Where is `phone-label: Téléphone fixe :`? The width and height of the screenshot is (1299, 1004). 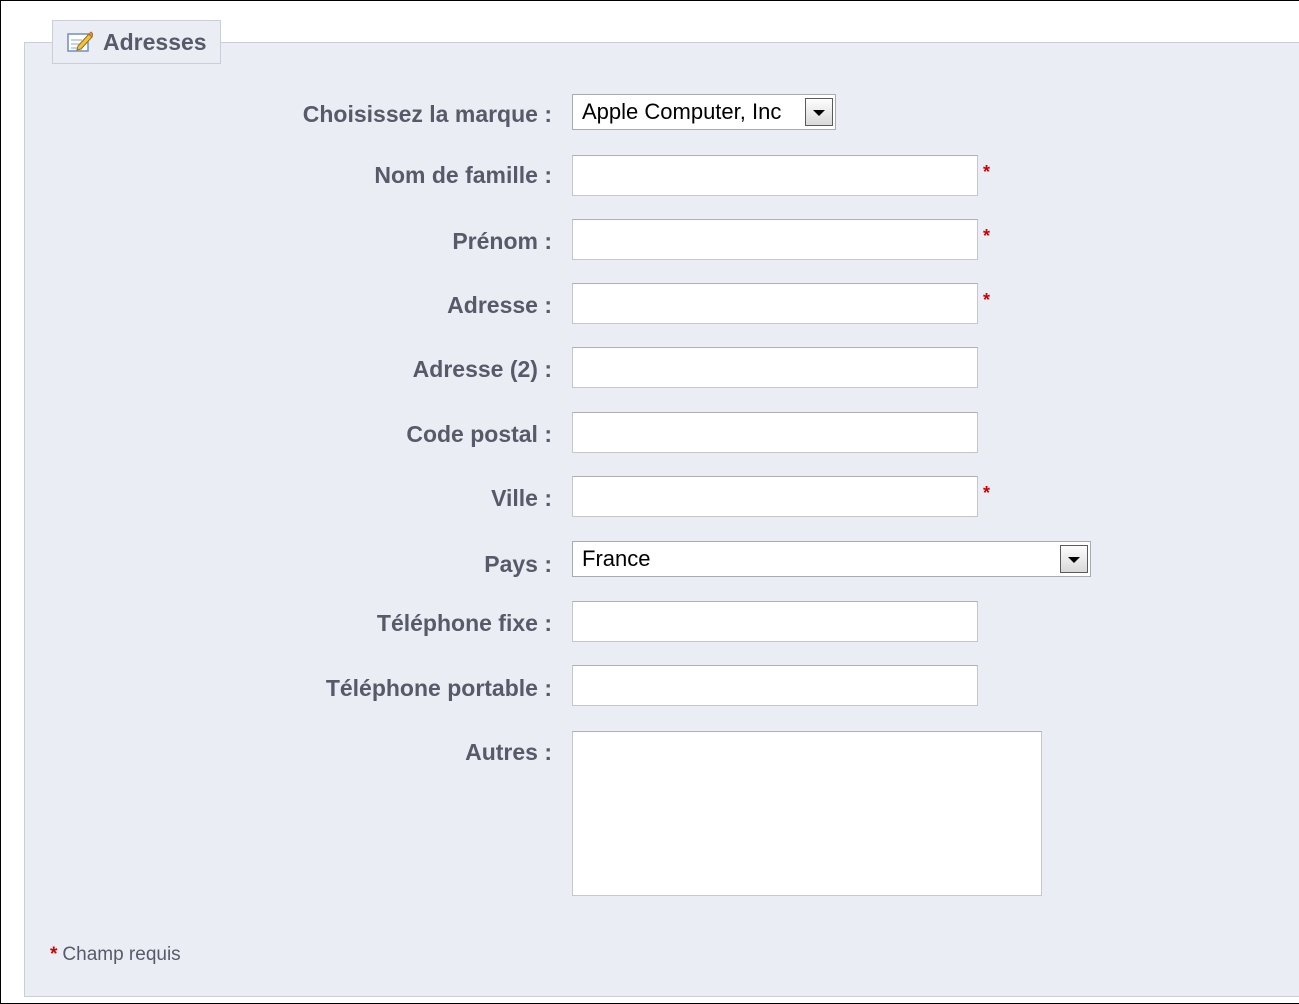 phone-label: Téléphone fixe : is located at coordinates (464, 623).